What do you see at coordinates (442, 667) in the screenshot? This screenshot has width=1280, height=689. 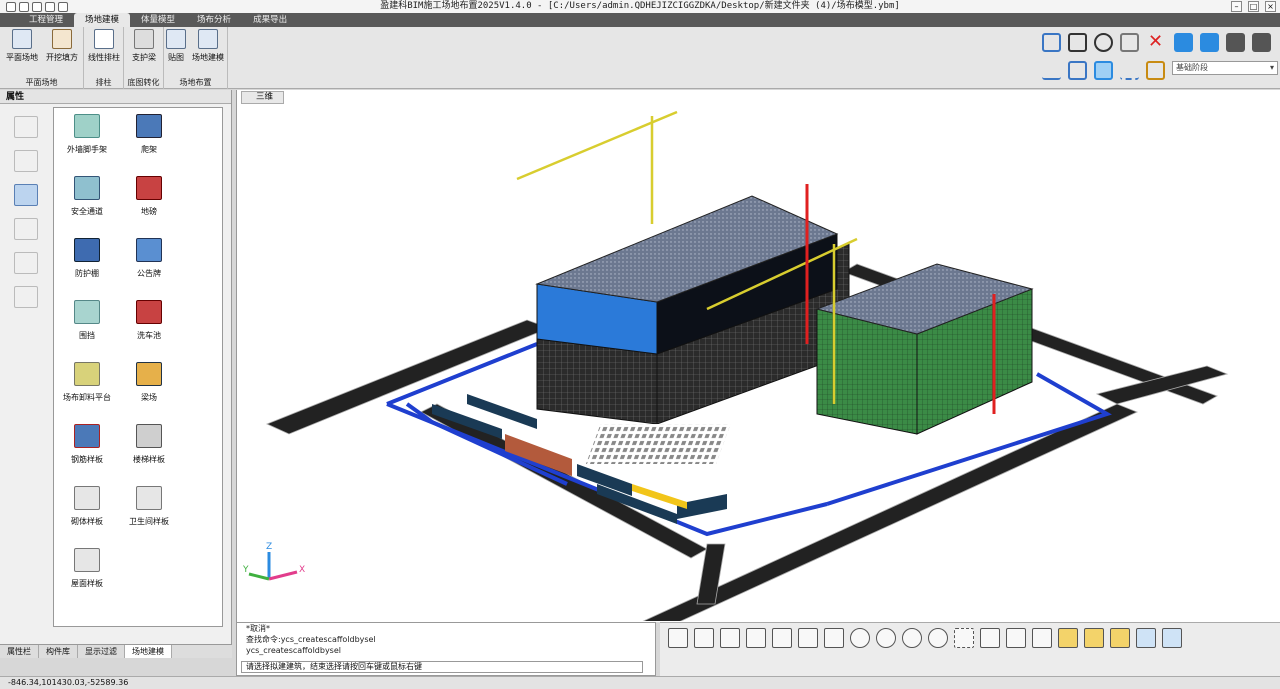 I see `command-input: 请选择拟建建筑，结束选择请按回车键或鼠标右键` at bounding box center [442, 667].